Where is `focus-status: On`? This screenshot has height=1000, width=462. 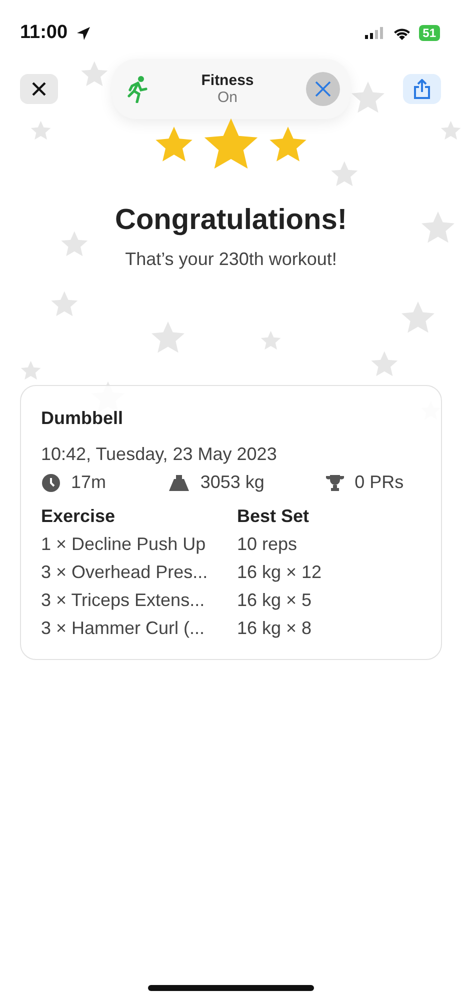
focus-status: On is located at coordinates (227, 97).